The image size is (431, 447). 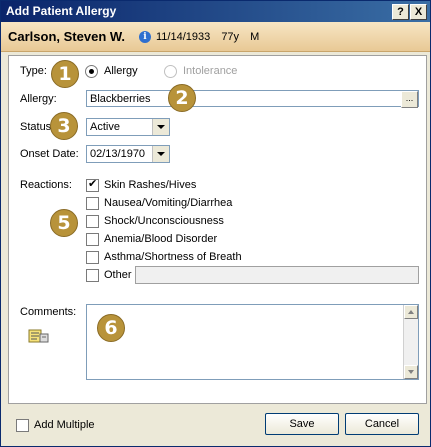 What do you see at coordinates (48, 312) in the screenshot?
I see `comments-label: Comments:` at bounding box center [48, 312].